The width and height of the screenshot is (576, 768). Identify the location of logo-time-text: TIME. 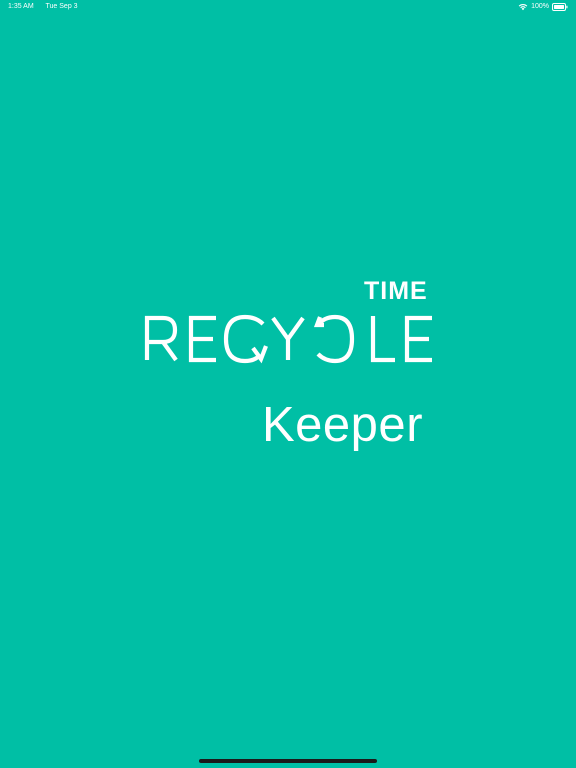
(396, 291).